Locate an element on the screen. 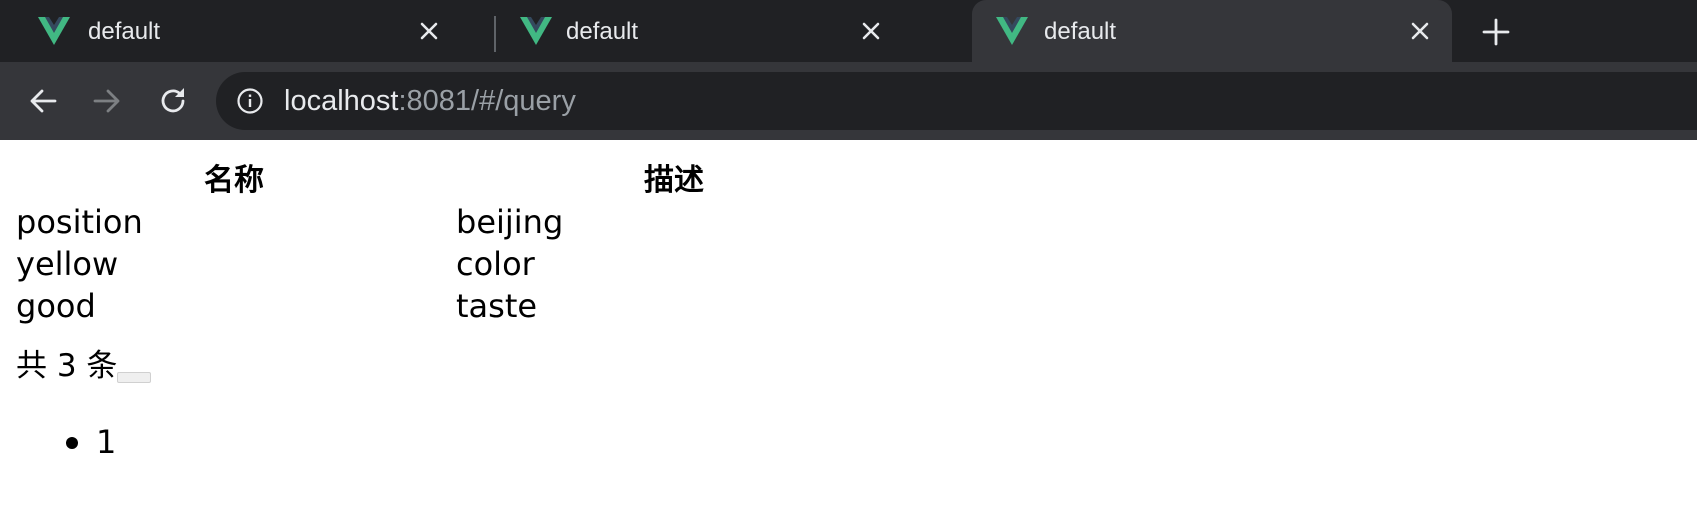 Image resolution: width=1697 pixels, height=508 pixels. tab-strip: default default default is located at coordinates (848, 31).